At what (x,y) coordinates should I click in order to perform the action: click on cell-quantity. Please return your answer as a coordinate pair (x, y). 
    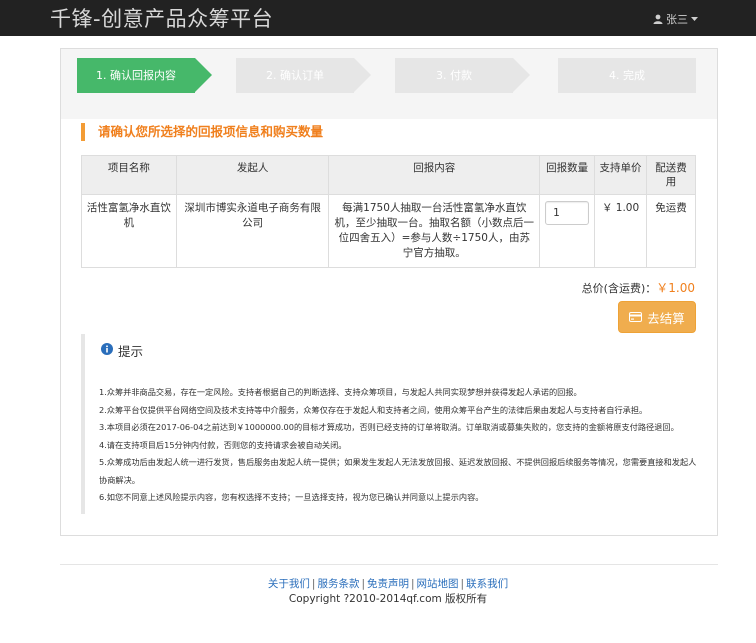
    Looking at the image, I should click on (567, 231).